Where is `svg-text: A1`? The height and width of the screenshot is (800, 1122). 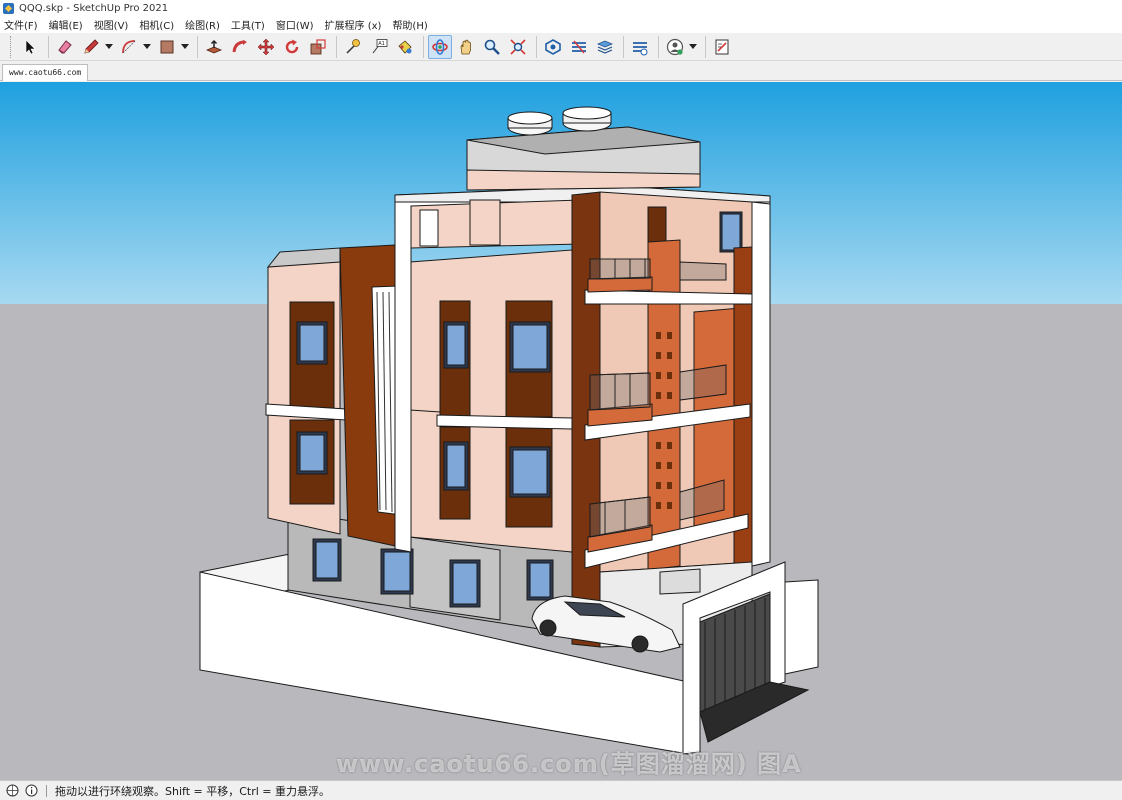
svg-text: A1 is located at coordinates (381, 44).